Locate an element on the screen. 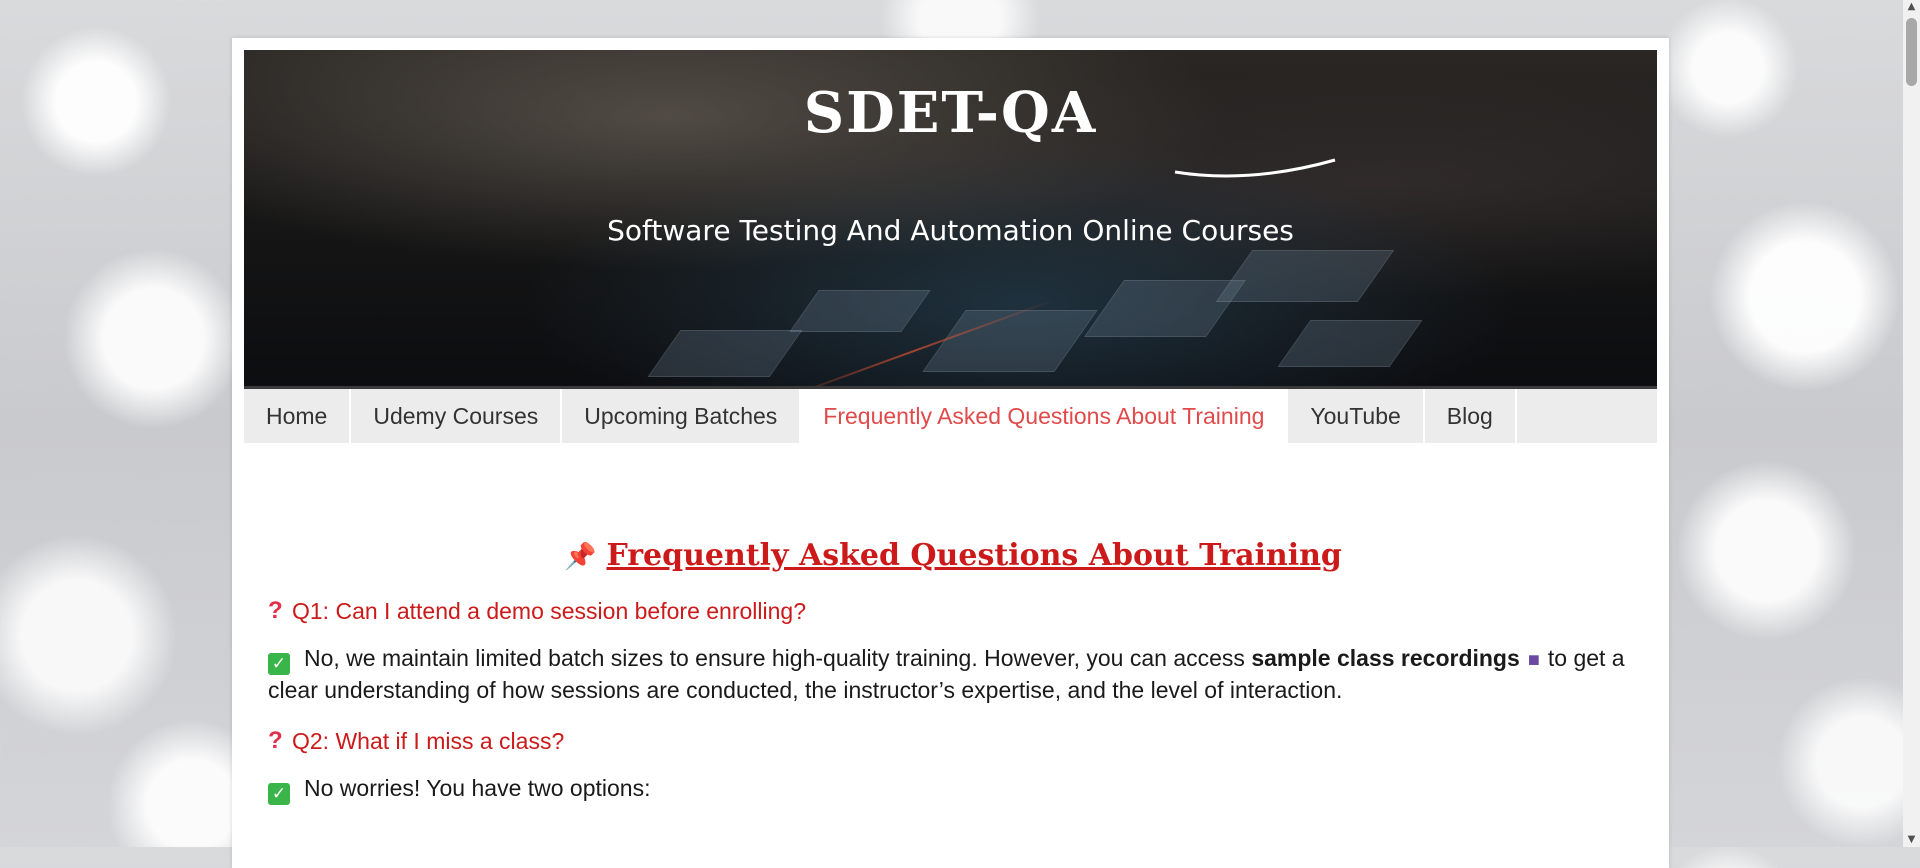 The image size is (1920, 868). nav-item-udemy-courses: Udemy Courses is located at coordinates (457, 416).